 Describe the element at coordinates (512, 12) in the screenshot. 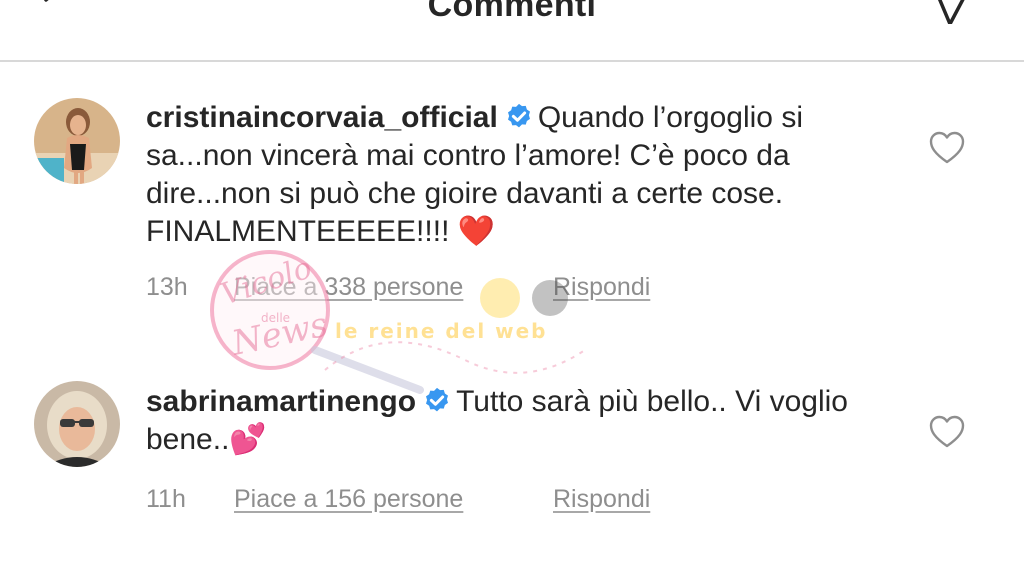

I see `page-title: Commenti` at that location.